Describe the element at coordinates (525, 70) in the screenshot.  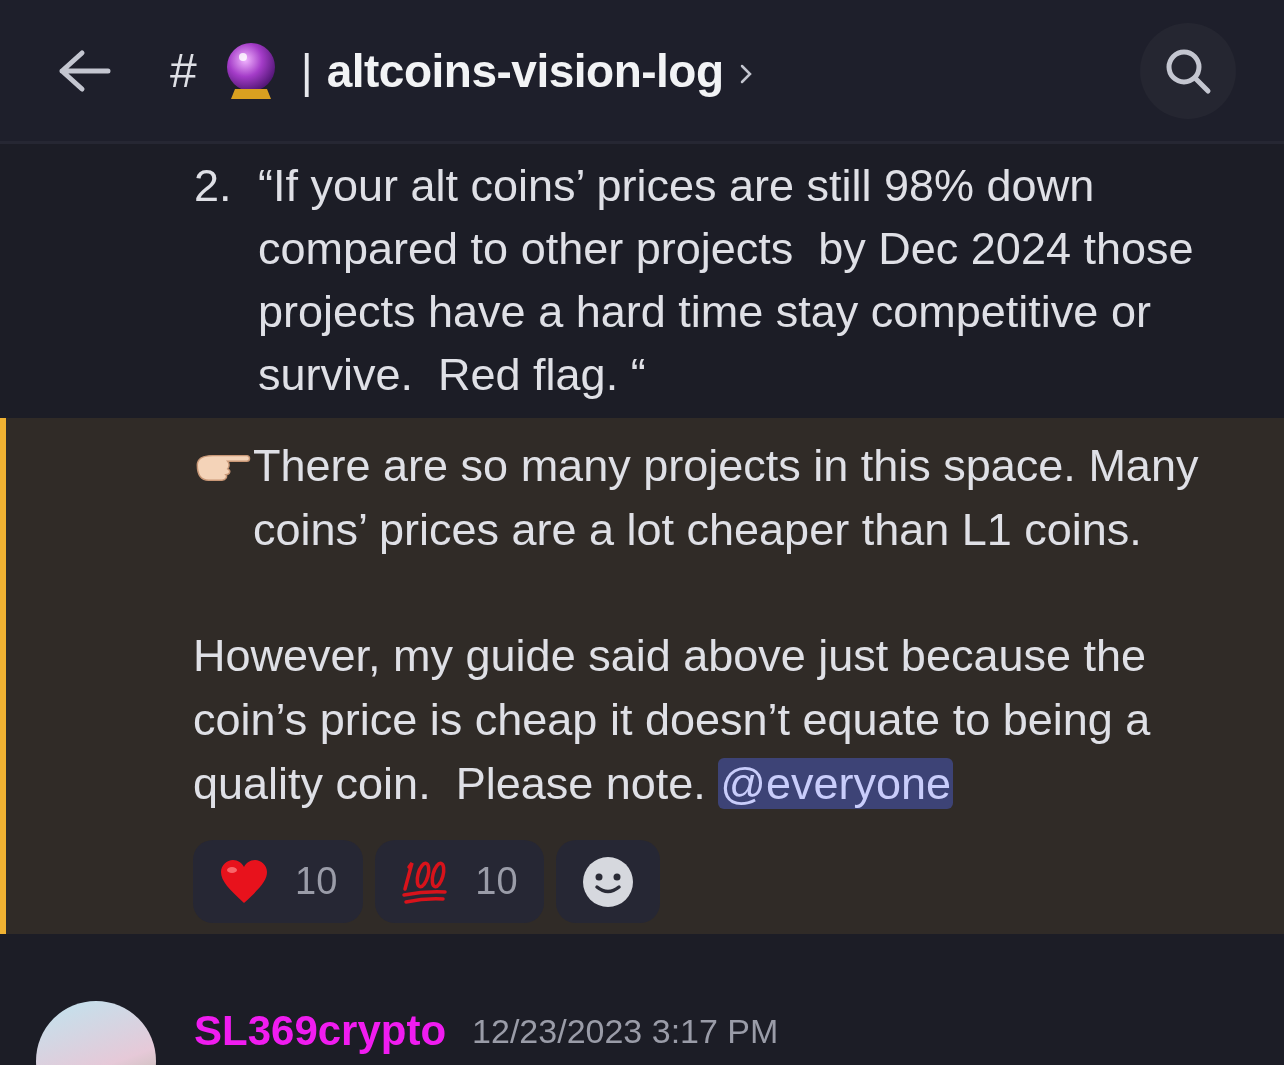
I see `channel-name: altcoins-vision-log` at that location.